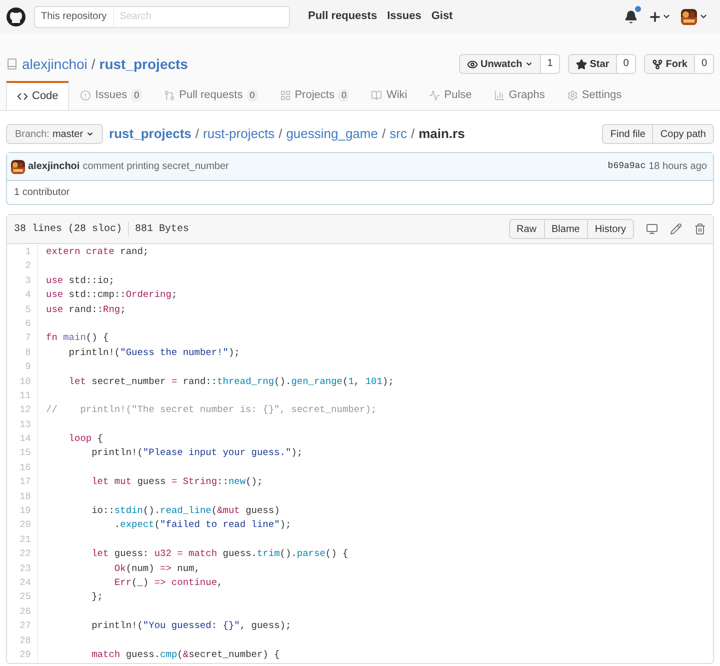  I want to click on file-line-count: 38 lines (28 sloc), so click(72, 229).